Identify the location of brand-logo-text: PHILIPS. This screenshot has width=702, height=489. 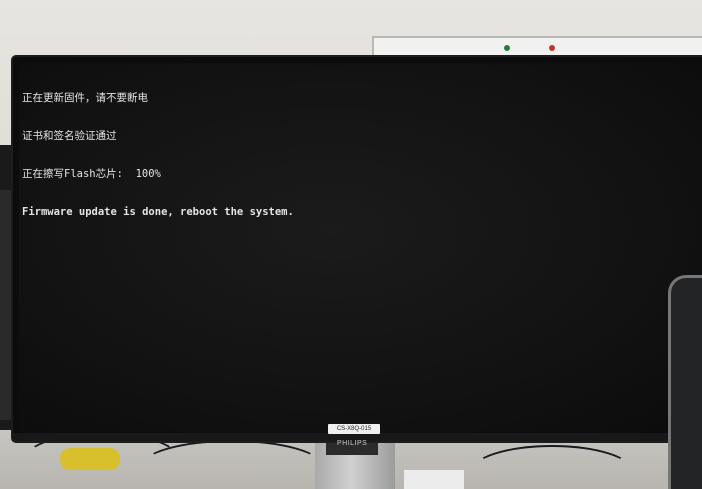
(352, 443).